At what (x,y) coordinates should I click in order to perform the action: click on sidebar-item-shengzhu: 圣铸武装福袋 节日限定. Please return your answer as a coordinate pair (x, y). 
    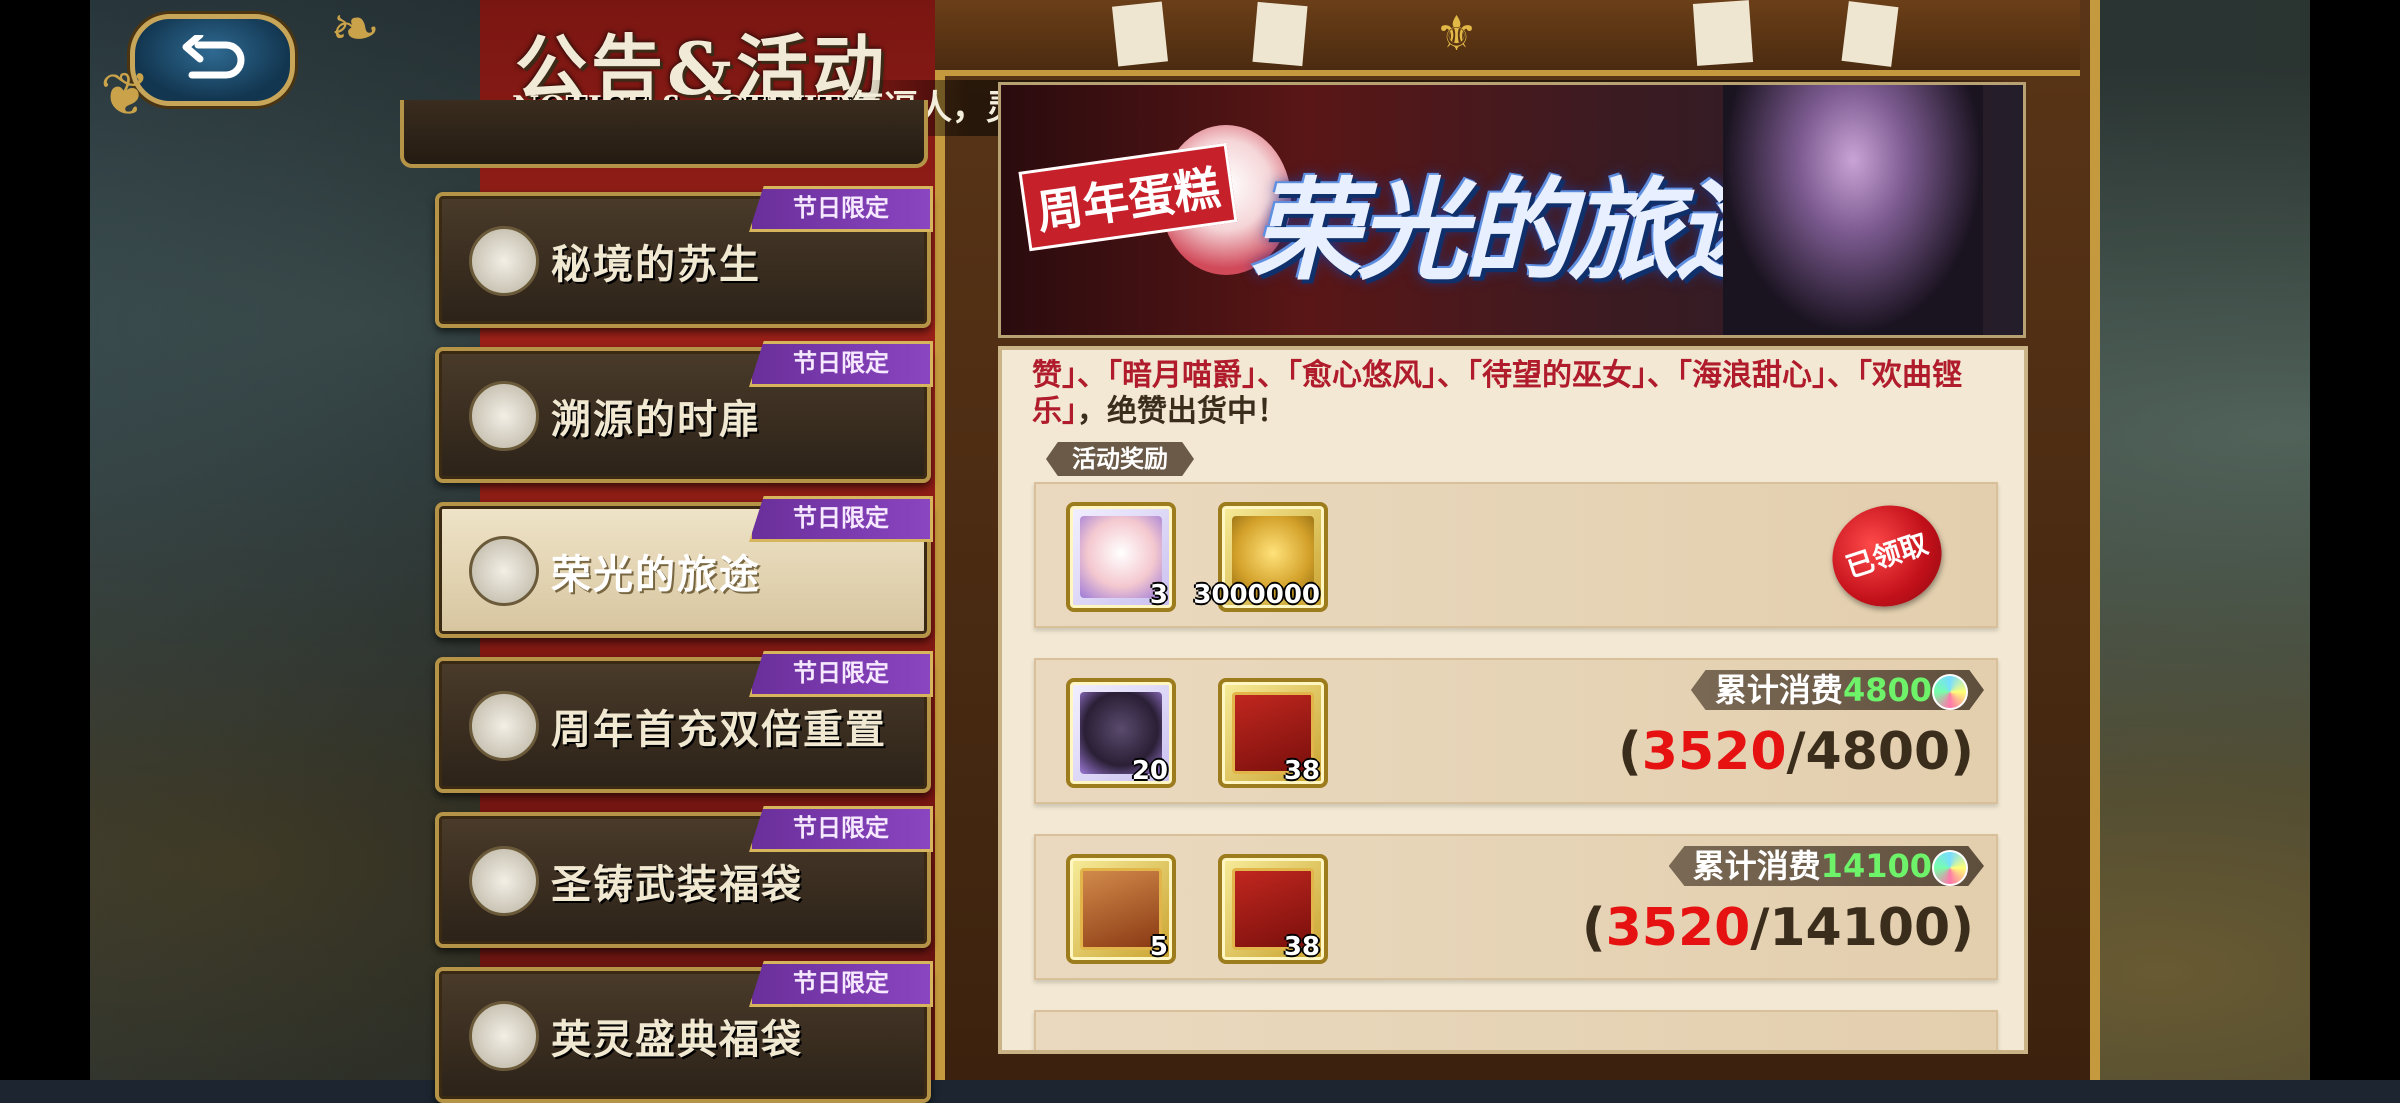
    Looking at the image, I should click on (684, 877).